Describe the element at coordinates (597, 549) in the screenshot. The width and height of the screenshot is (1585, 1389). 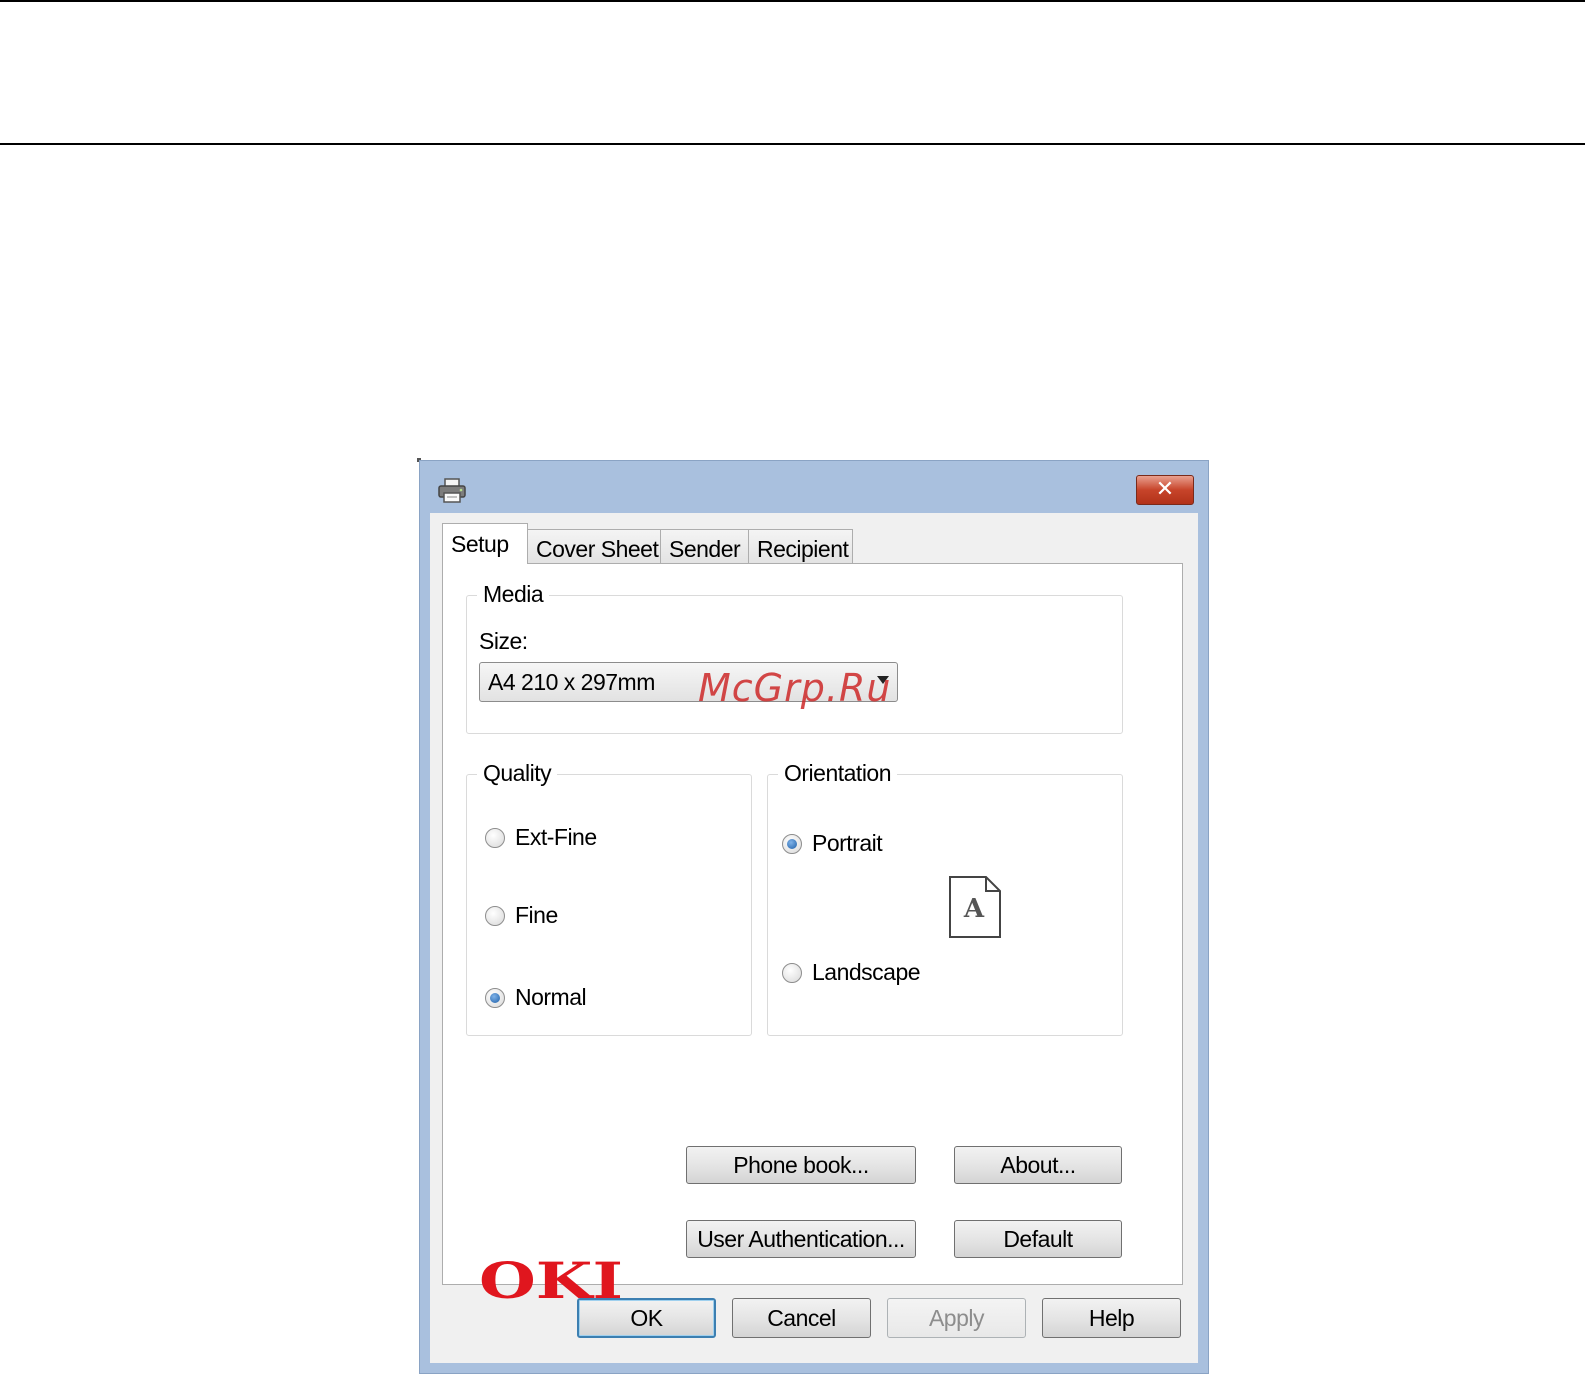
I see `tab-cover-sheet-label: Cover Sheet` at that location.